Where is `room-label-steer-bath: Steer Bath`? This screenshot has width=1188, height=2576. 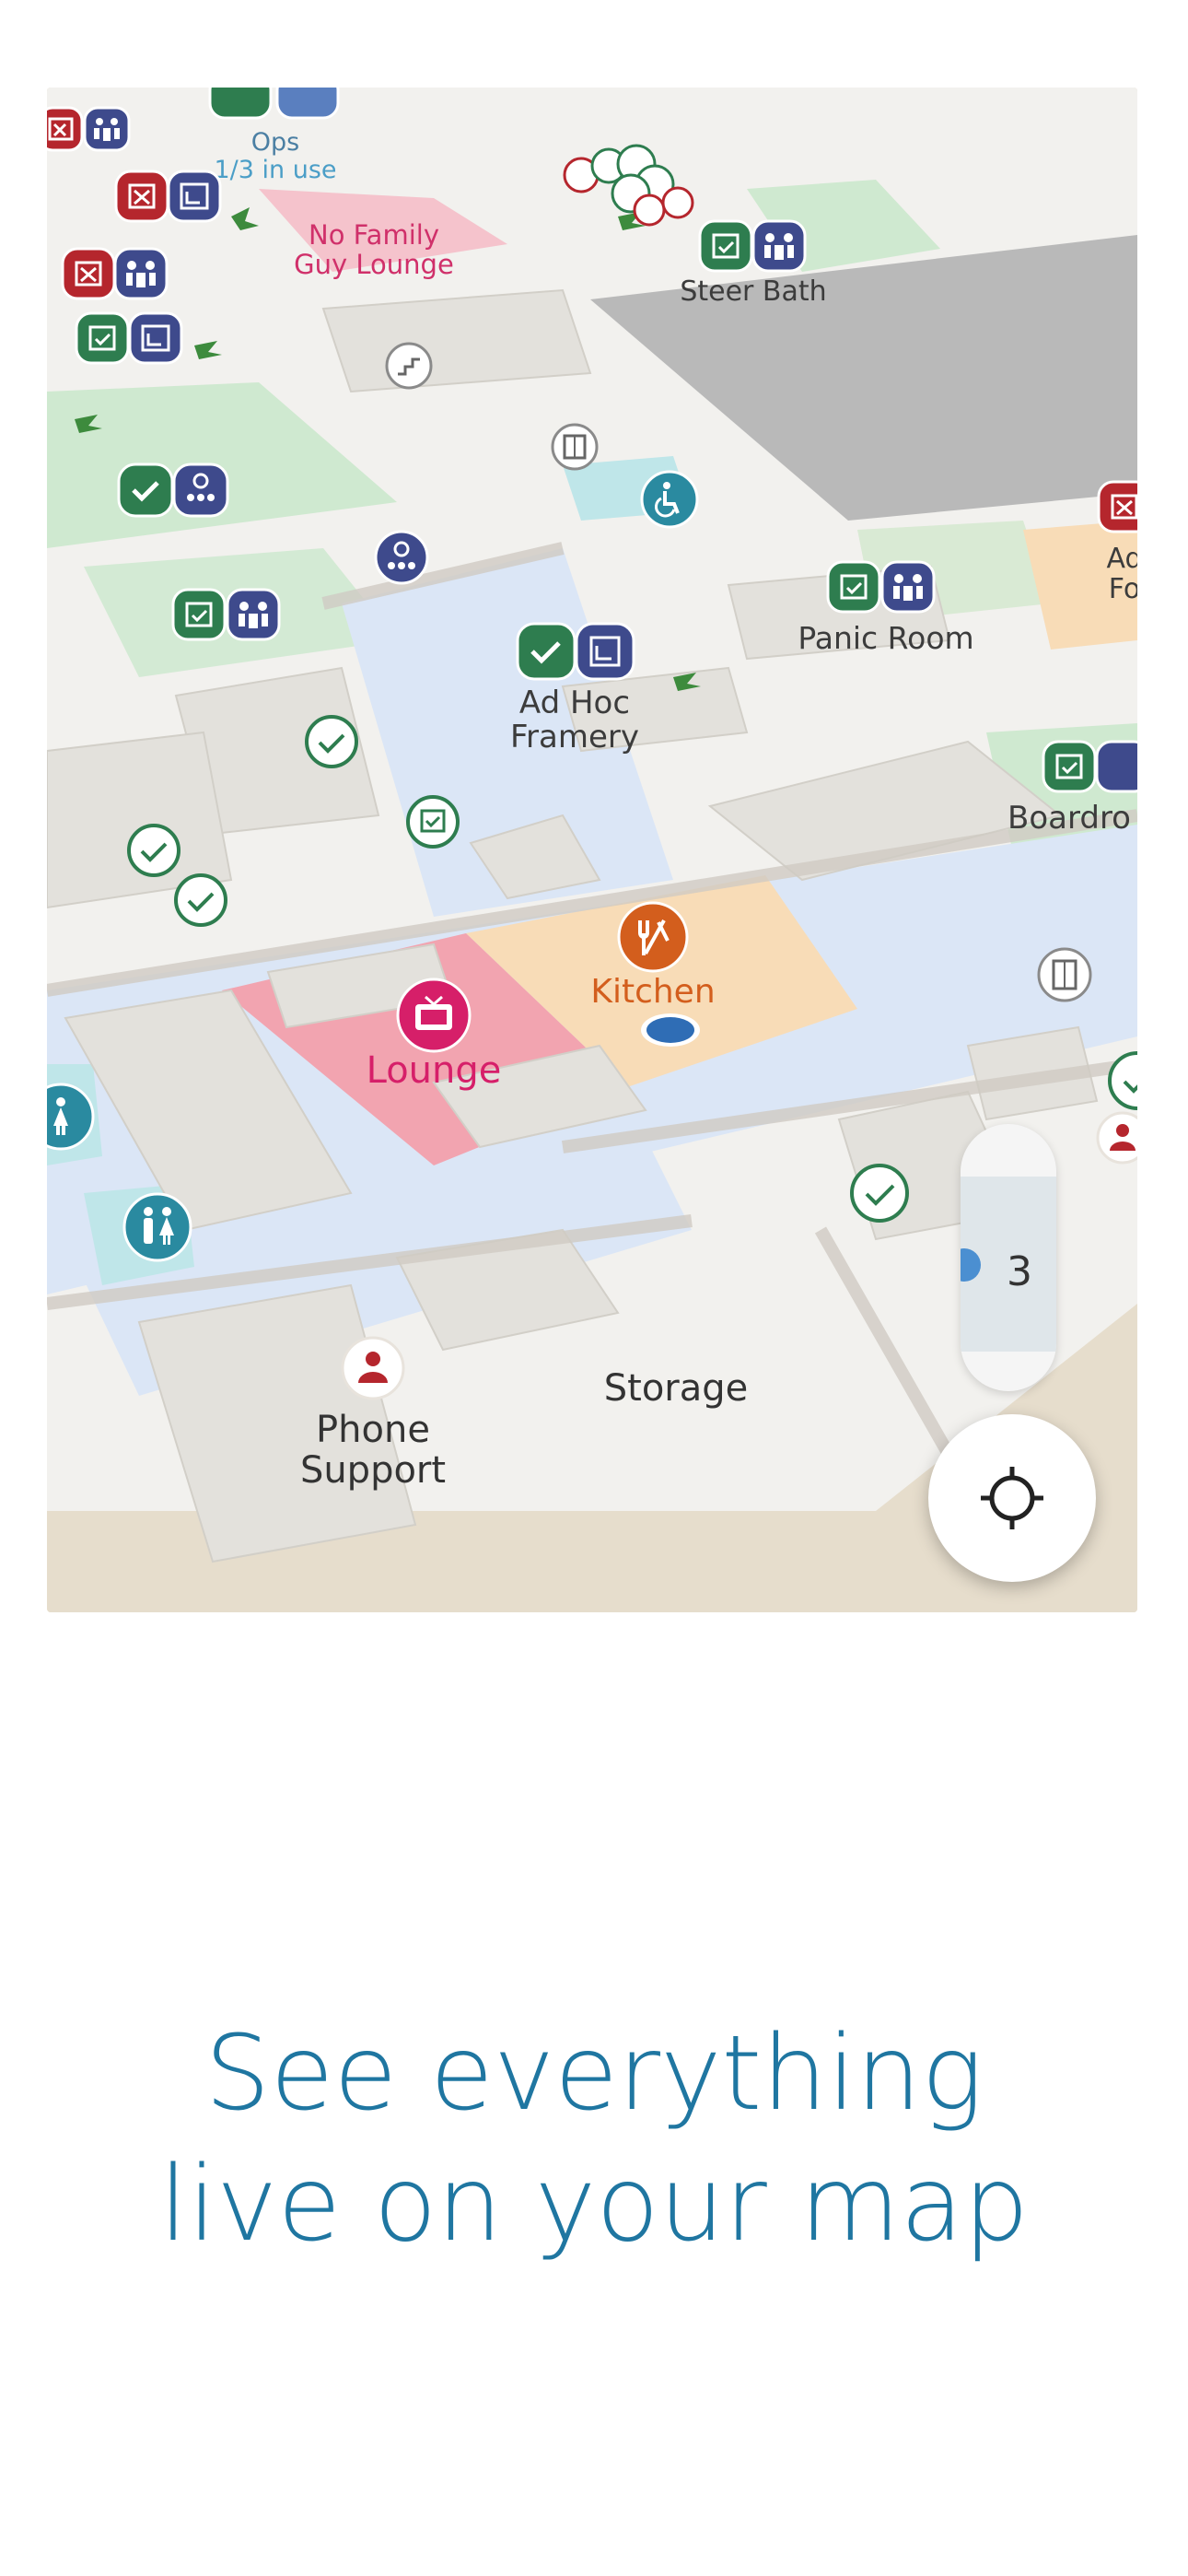 room-label-steer-bath: Steer Bath is located at coordinates (753, 291).